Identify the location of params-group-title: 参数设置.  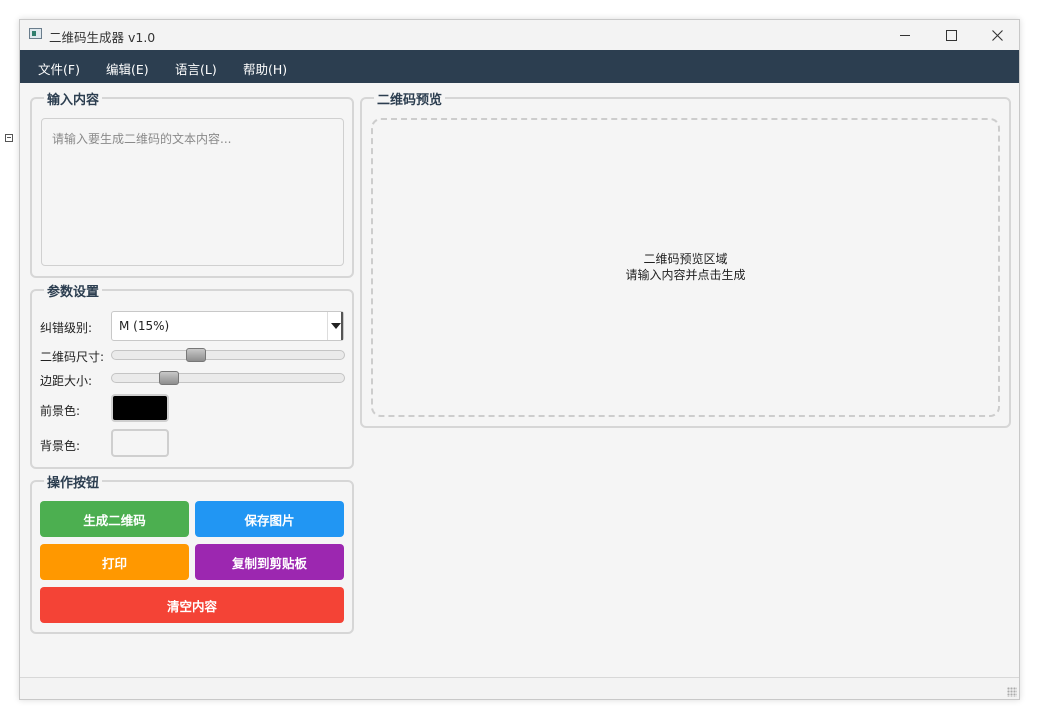
(73, 290).